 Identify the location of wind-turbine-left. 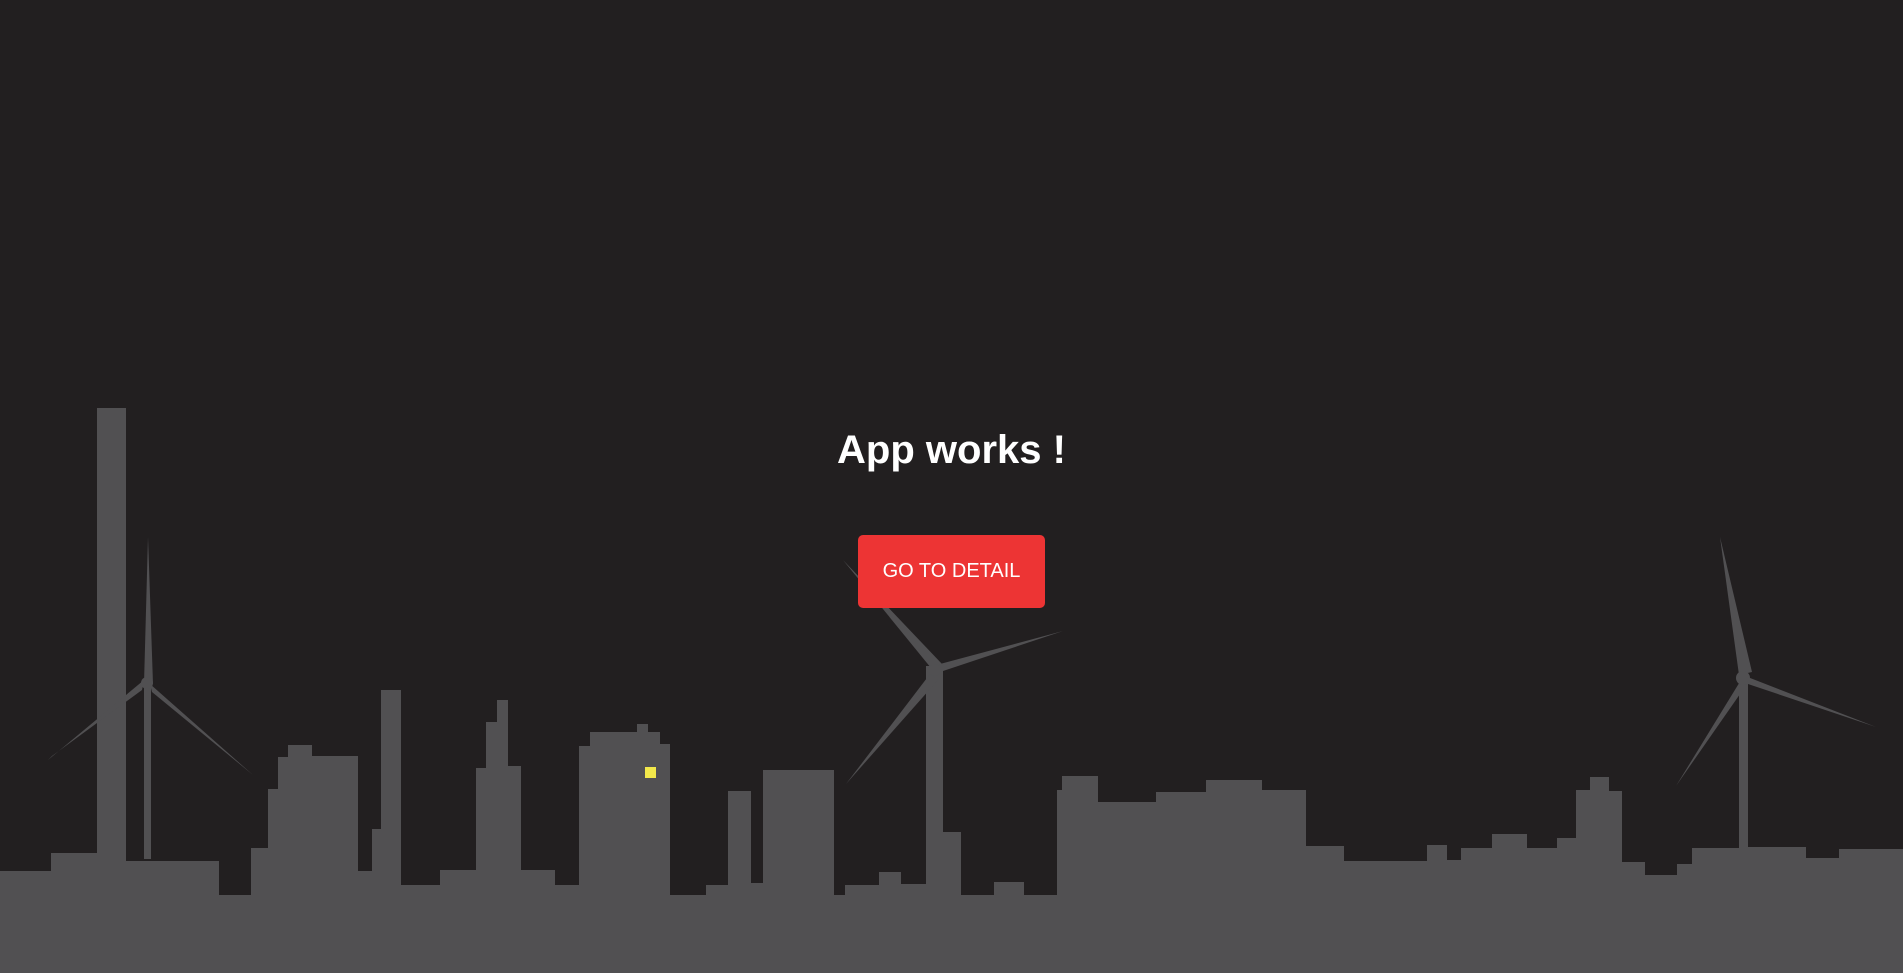
(150, 698).